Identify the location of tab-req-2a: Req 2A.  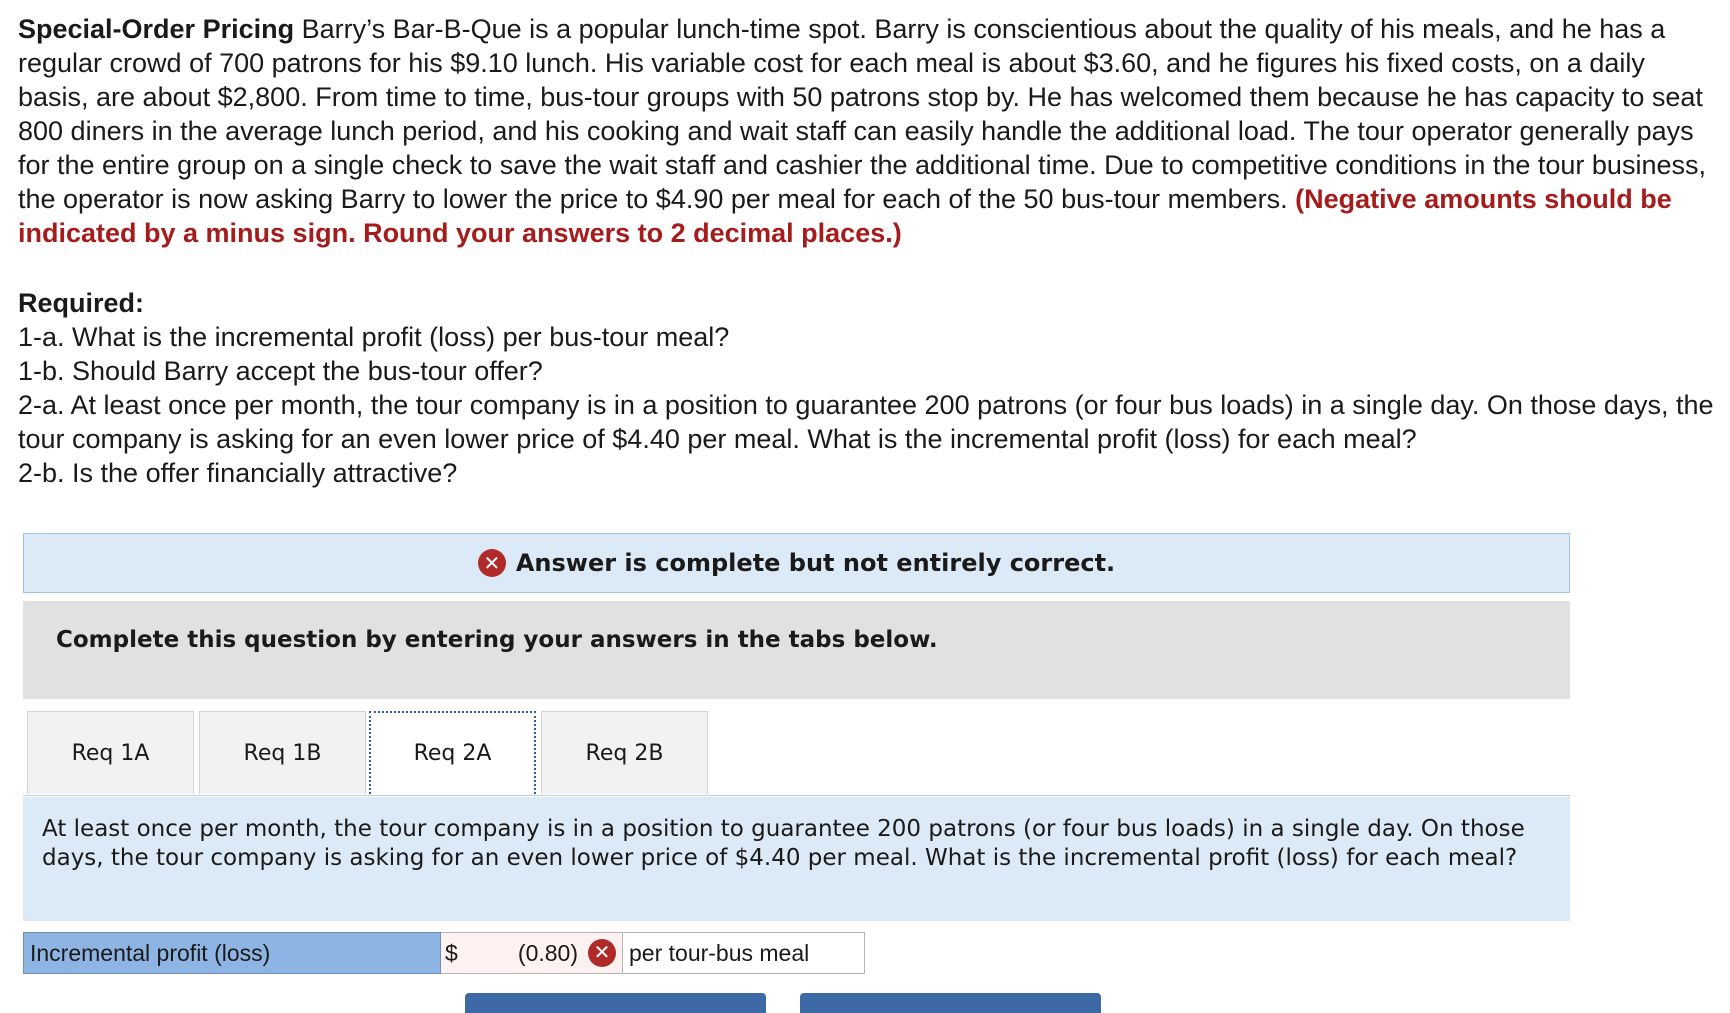
(452, 752).